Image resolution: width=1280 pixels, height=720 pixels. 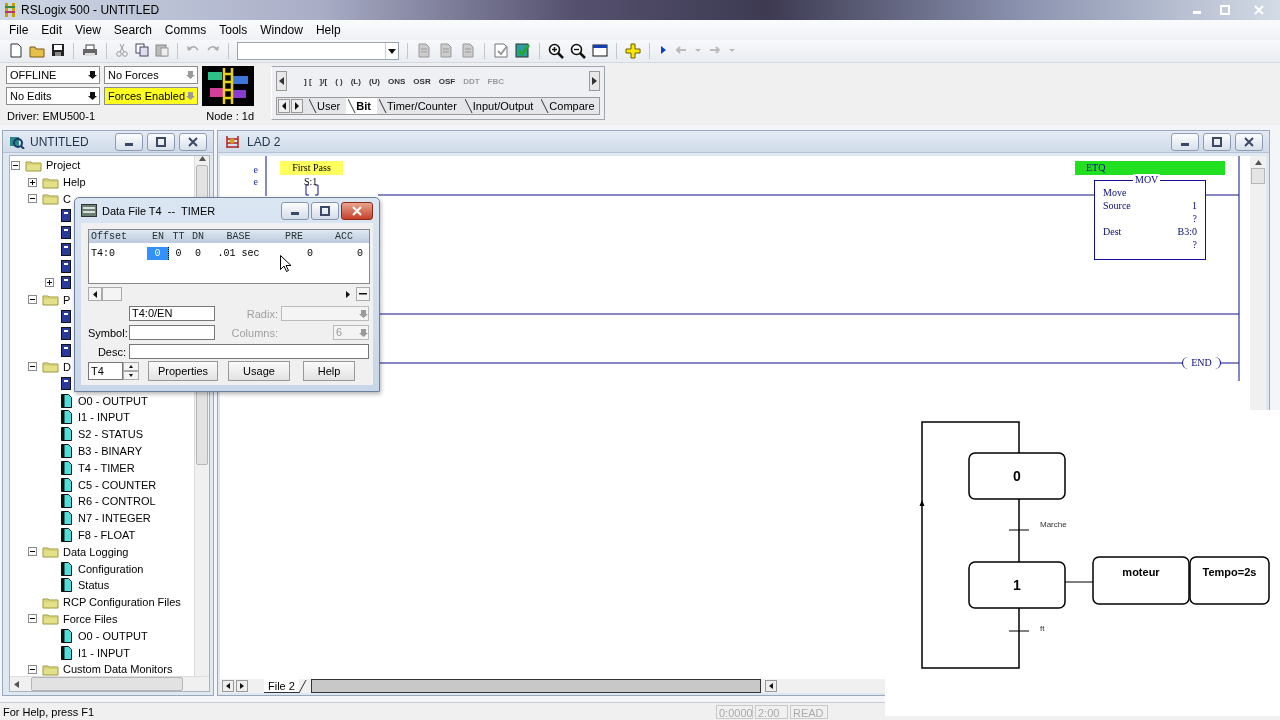 I want to click on menu-item: Edit, so click(x=51, y=30).